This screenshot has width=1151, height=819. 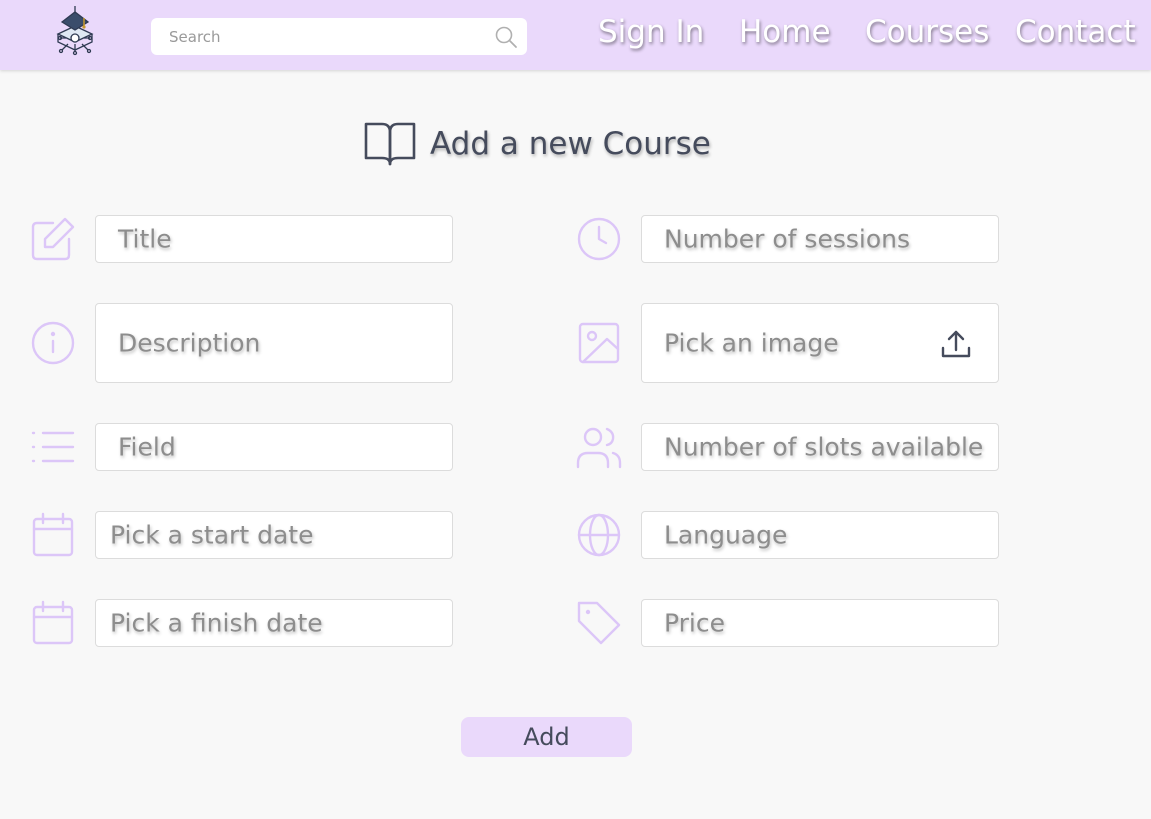 What do you see at coordinates (599, 623) in the screenshot?
I see `tag-icon` at bounding box center [599, 623].